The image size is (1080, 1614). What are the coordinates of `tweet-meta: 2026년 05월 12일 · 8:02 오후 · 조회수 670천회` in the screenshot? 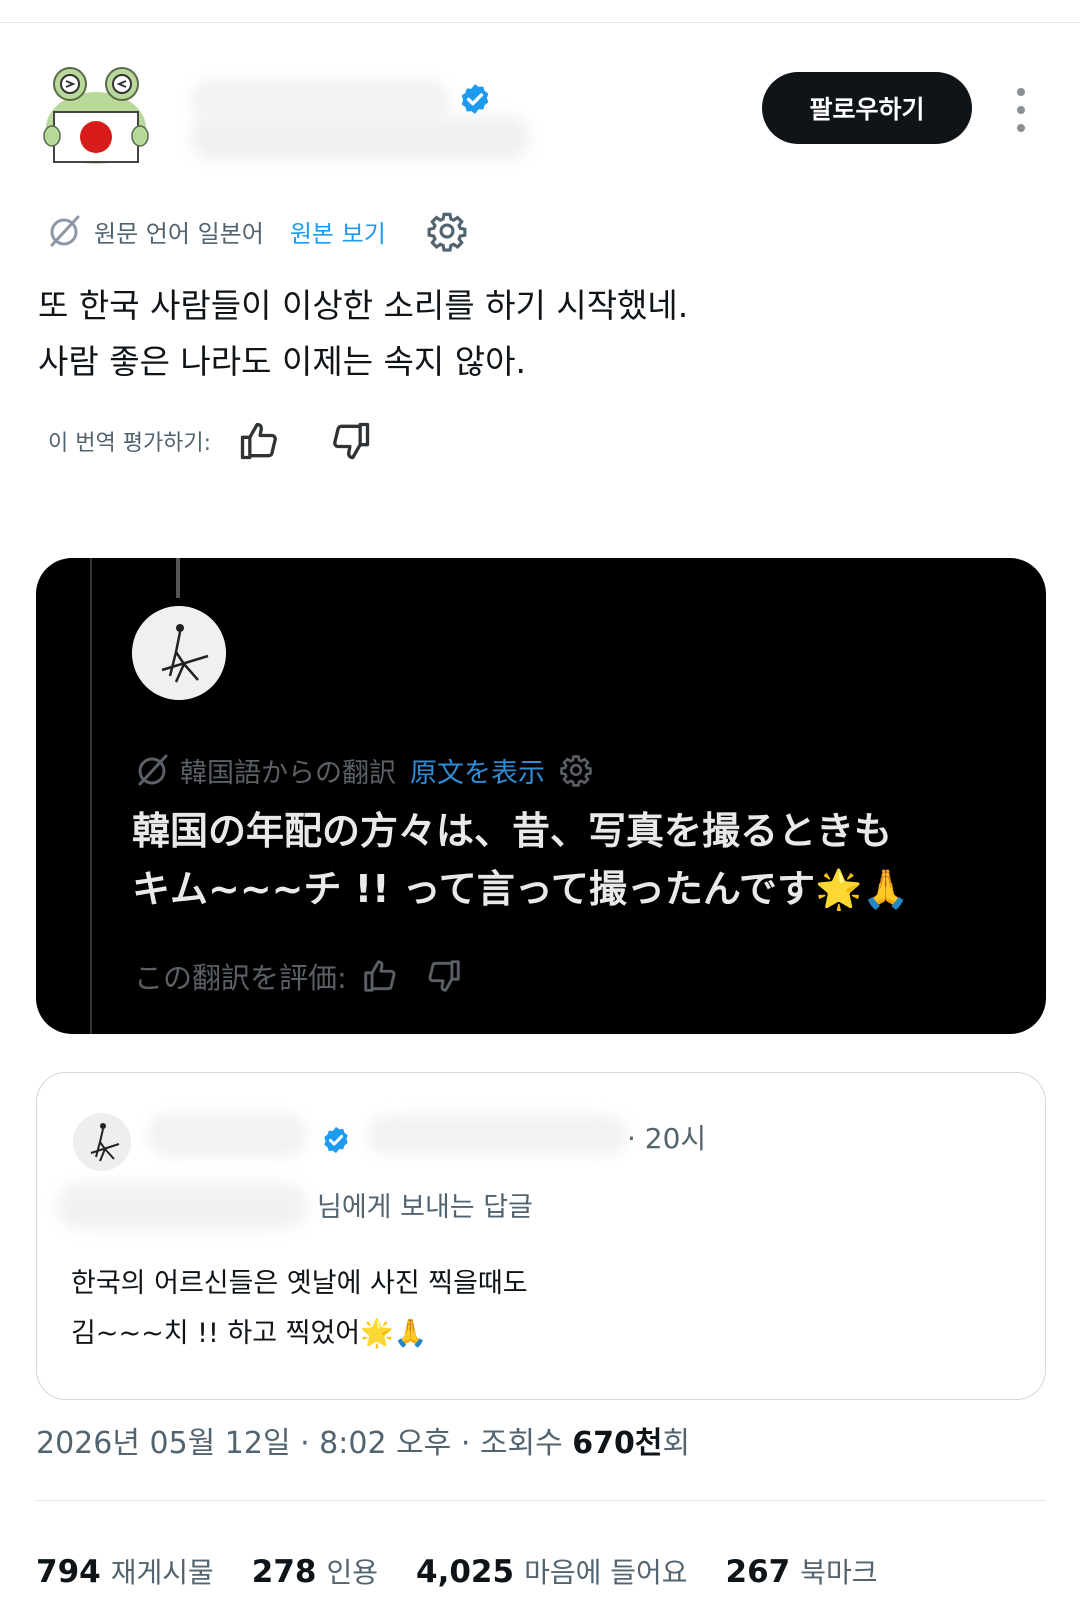 It's located at (363, 1440).